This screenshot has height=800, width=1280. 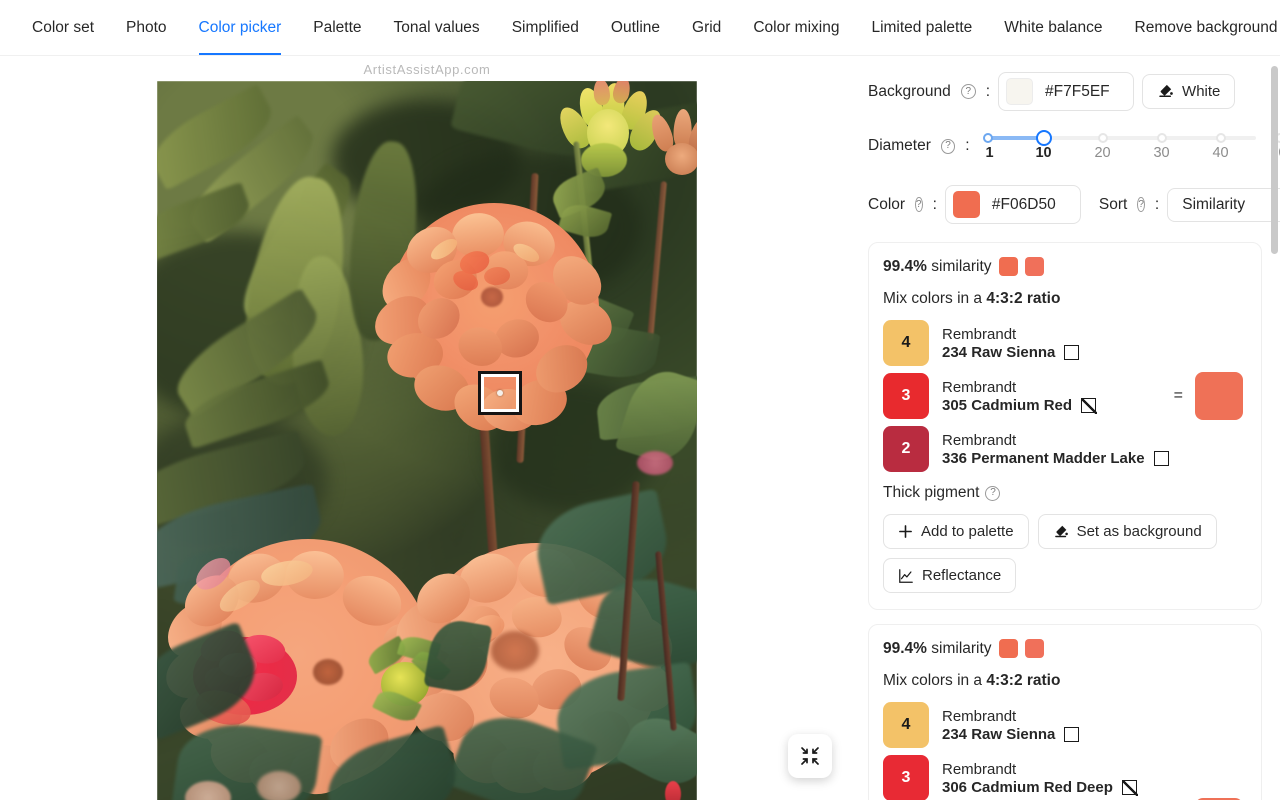 I want to click on thick-pigment-help-icon: ?, so click(x=993, y=493).